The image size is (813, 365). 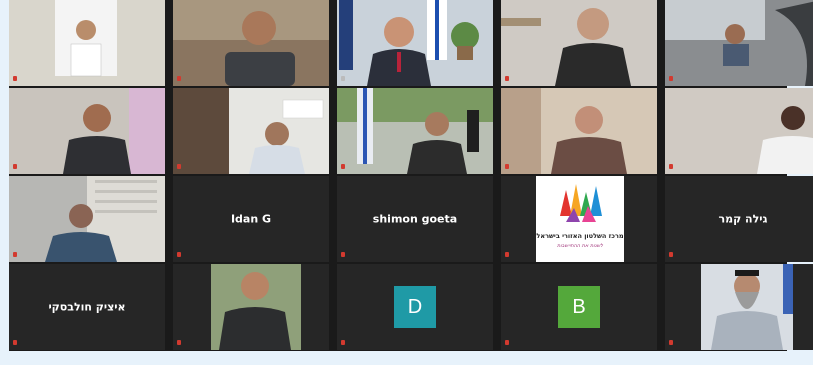 I want to click on participant-tile-active-speaker, so click(x=415, y=43).